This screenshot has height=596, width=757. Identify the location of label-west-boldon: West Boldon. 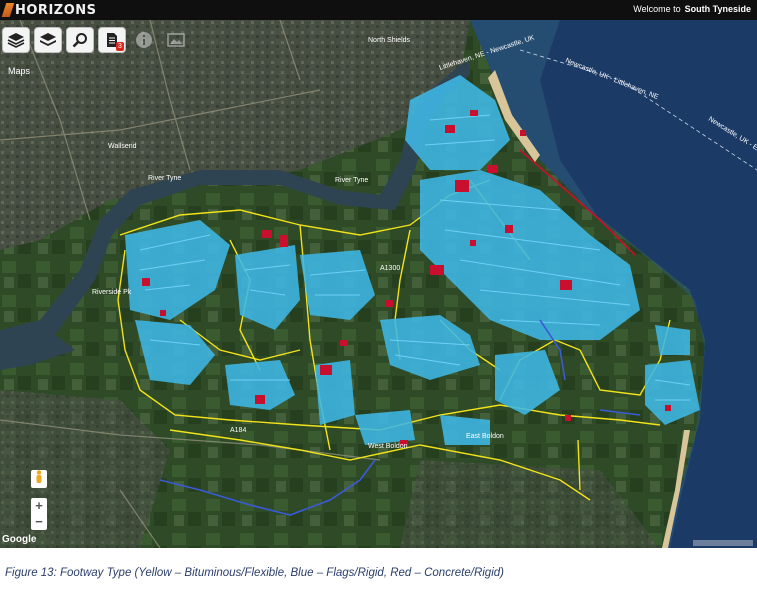
(388, 446).